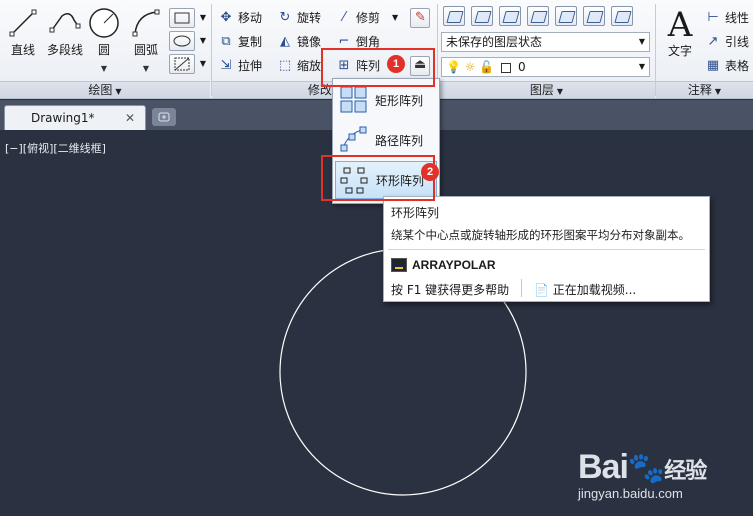  What do you see at coordinates (454, 16) in the screenshot?
I see `layer-properties-icon` at bounding box center [454, 16].